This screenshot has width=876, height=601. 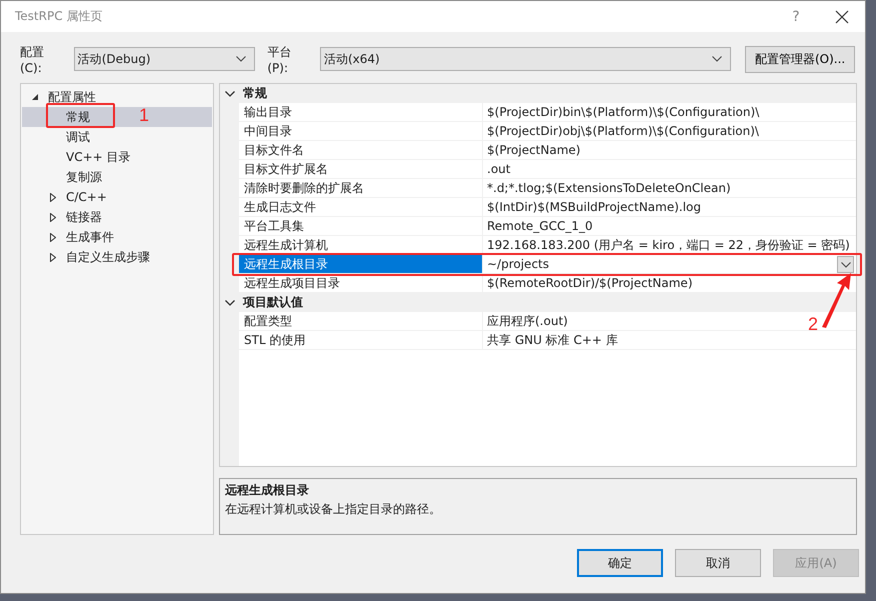 I want to click on annotation-number: 2, so click(x=813, y=324).